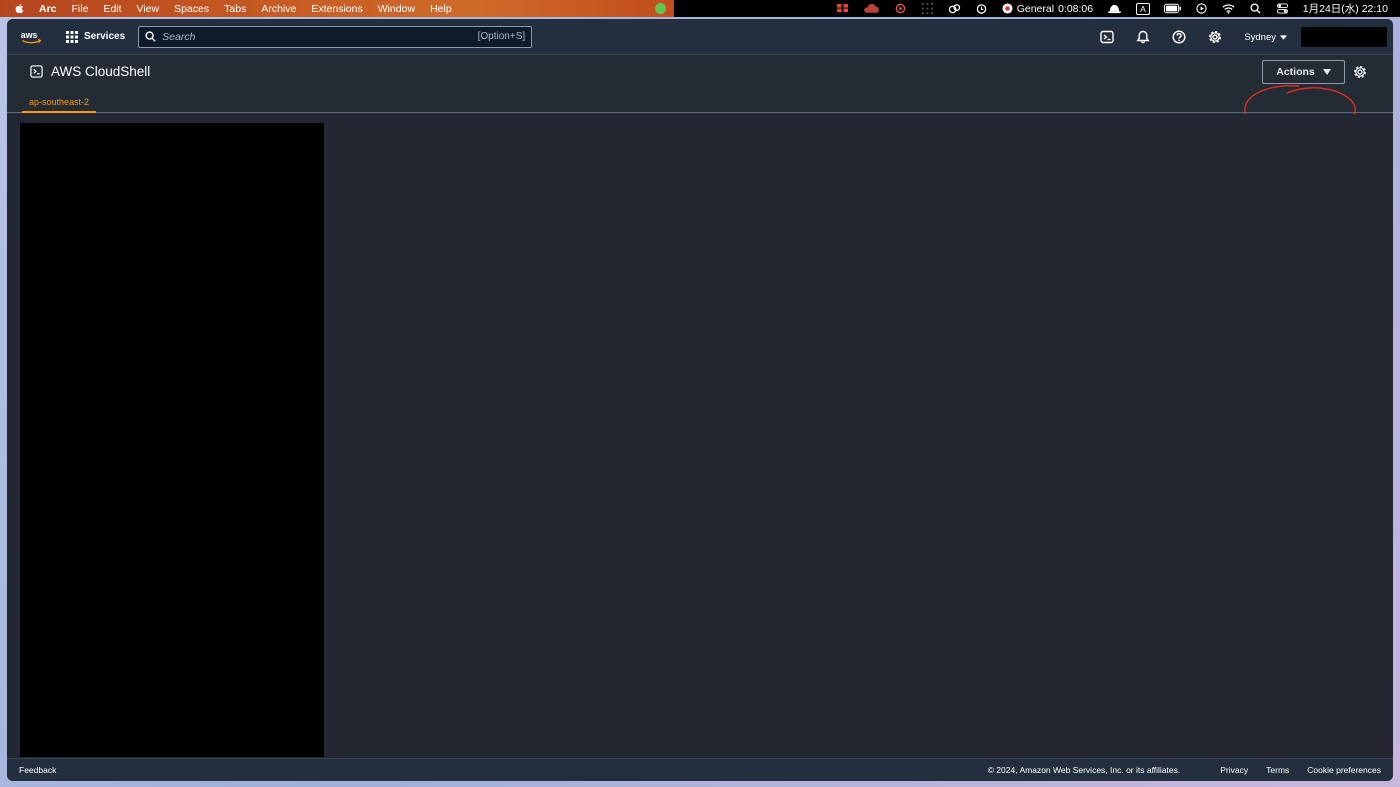 The height and width of the screenshot is (787, 1400). Describe the element at coordinates (150, 36) in the screenshot. I see `search-icon` at that location.